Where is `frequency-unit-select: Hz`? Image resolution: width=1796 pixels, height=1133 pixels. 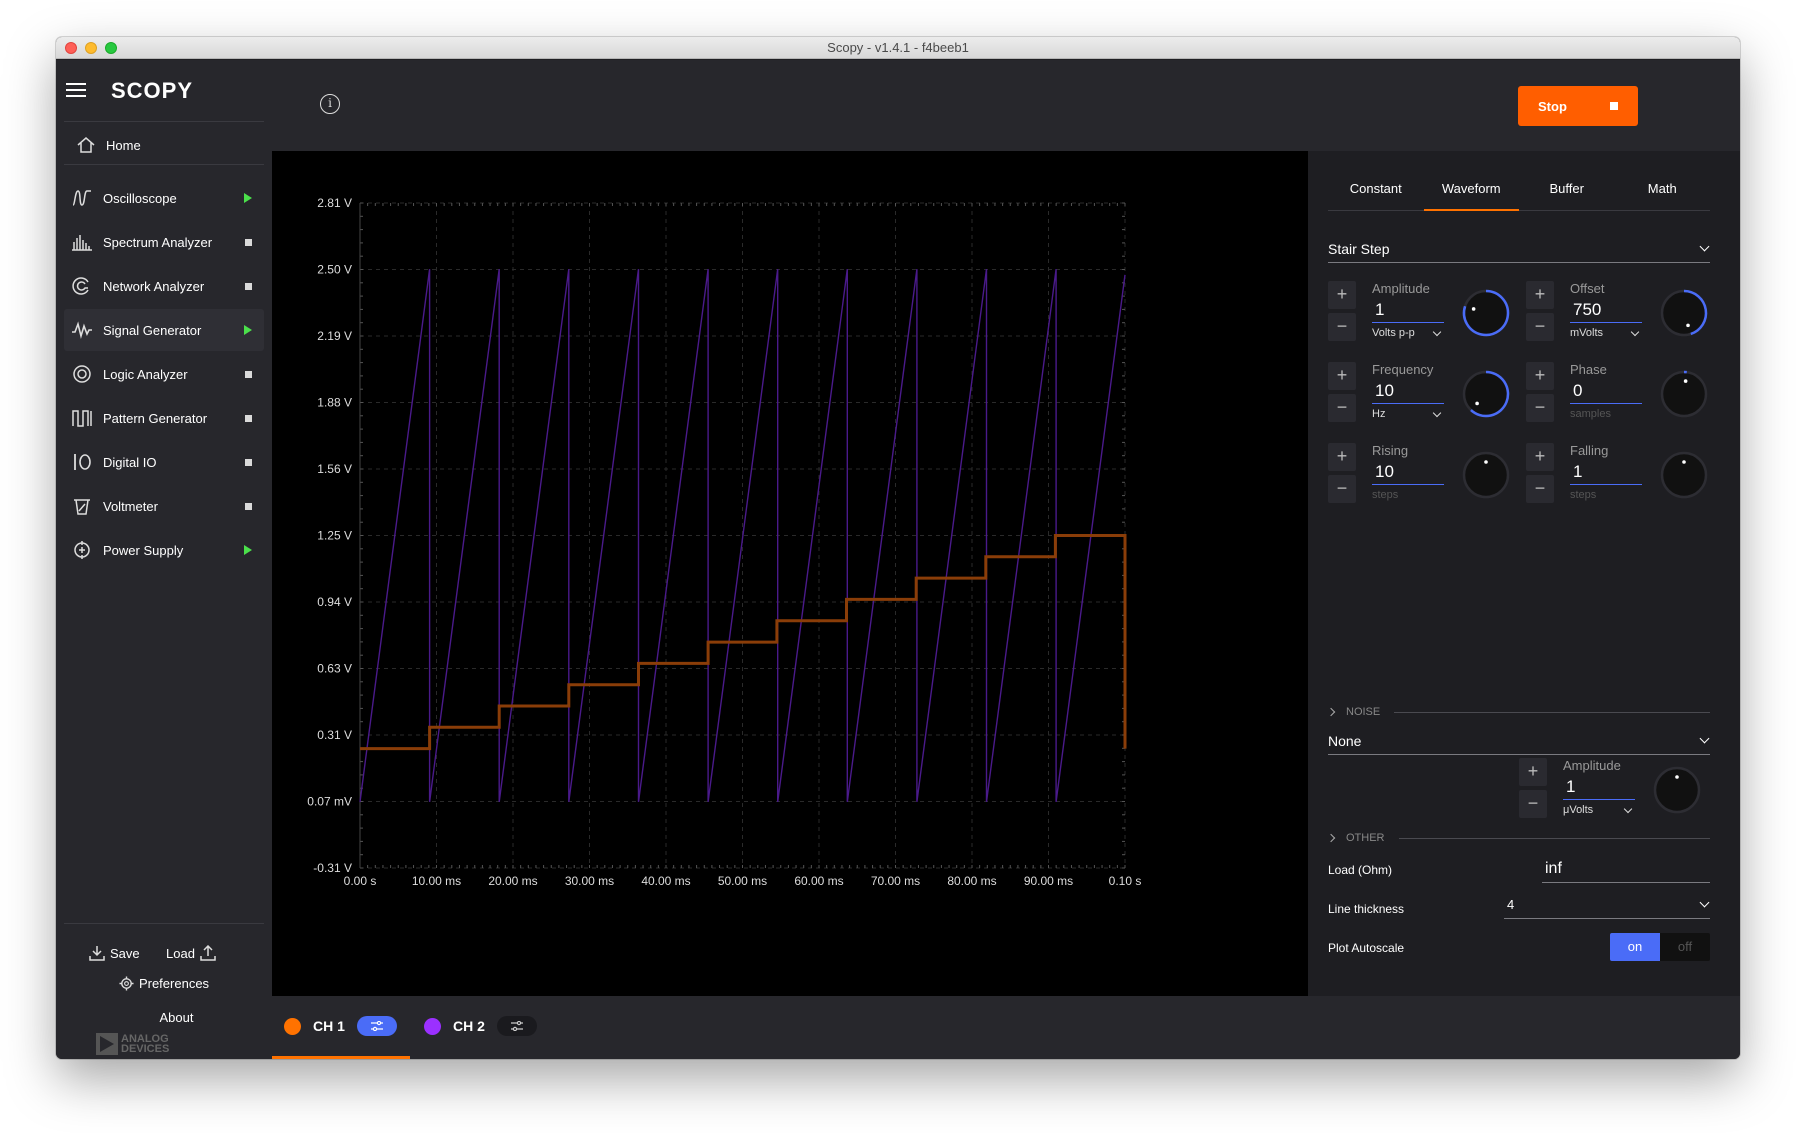
frequency-unit-select: Hz is located at coordinates (1408, 414).